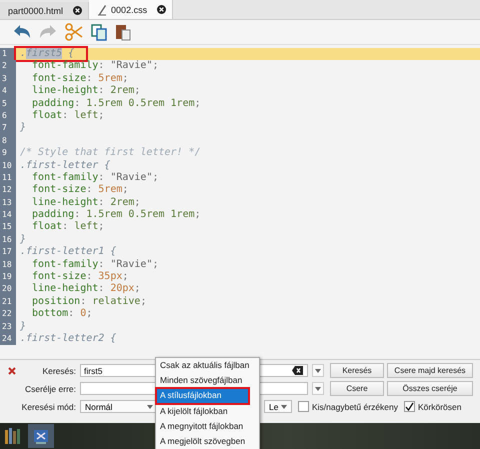 This screenshot has width=480, height=449. I want to click on checkbox-label: Kis/nagybetű érzékeny, so click(355, 407).